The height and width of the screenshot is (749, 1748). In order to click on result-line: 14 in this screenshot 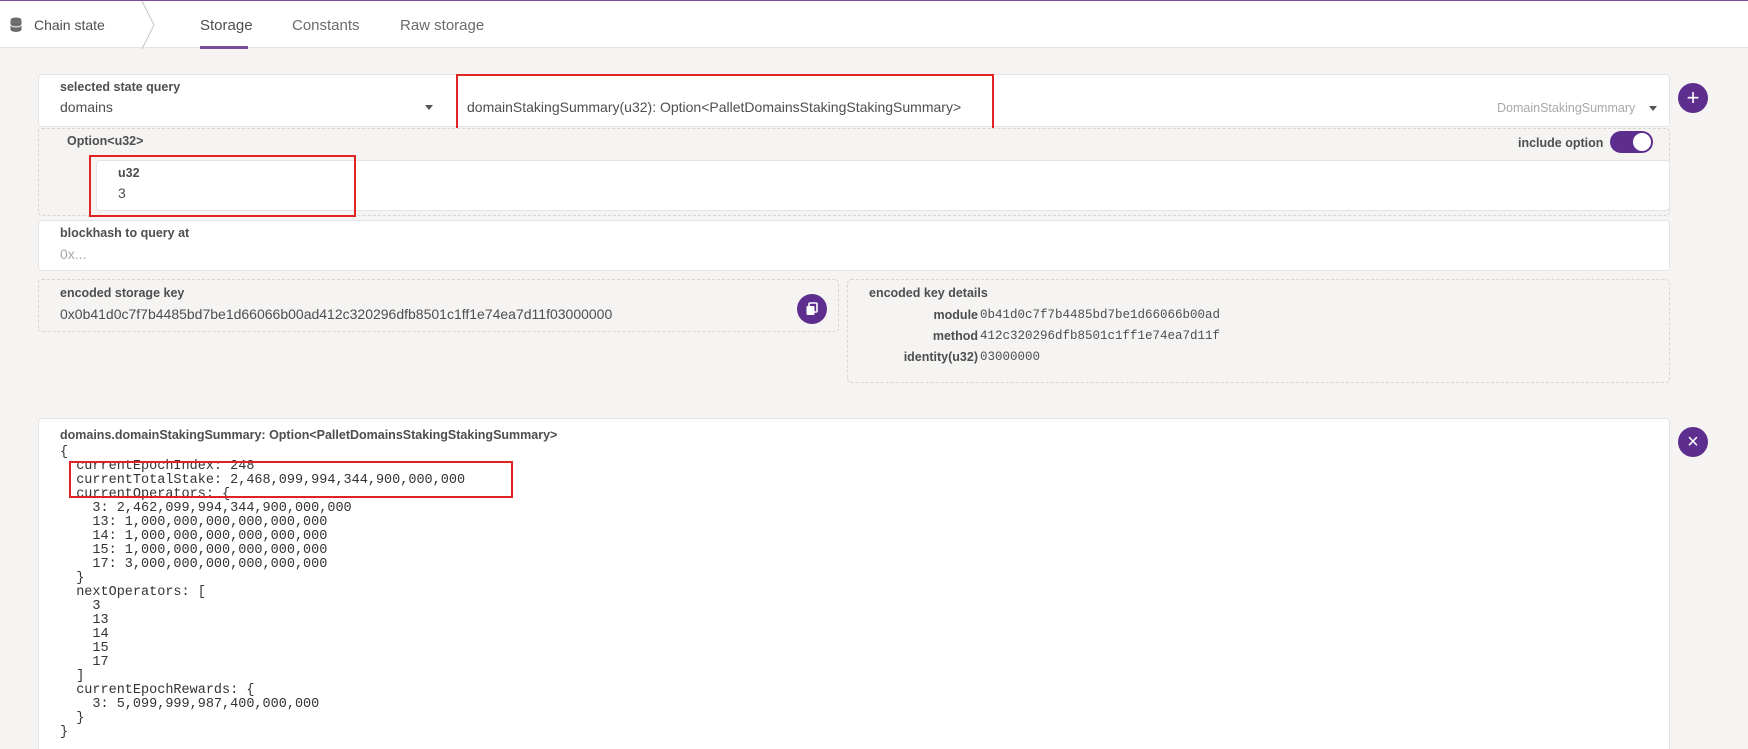, I will do `click(84, 634)`.